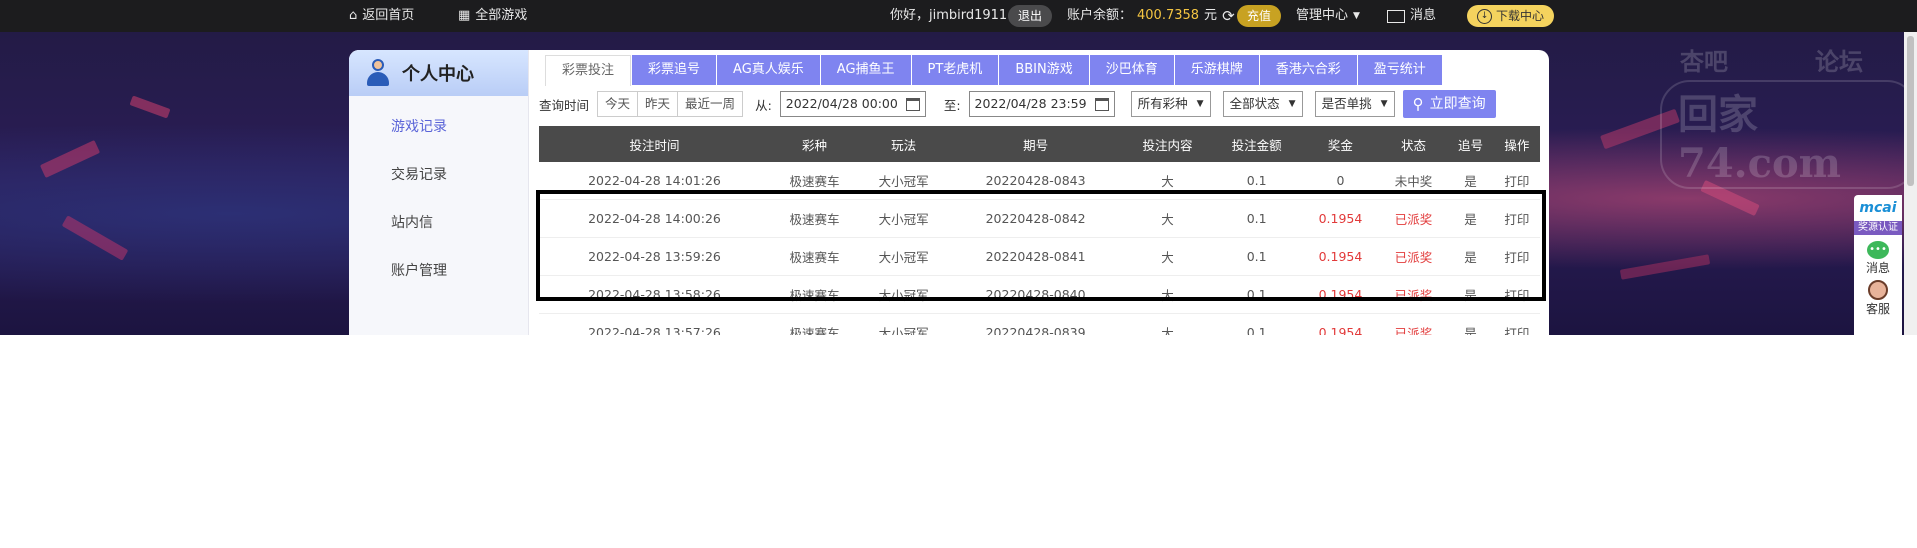 This screenshot has width=1917, height=548. I want to click on tab-saba-sports: 沙巴体育, so click(1131, 70).